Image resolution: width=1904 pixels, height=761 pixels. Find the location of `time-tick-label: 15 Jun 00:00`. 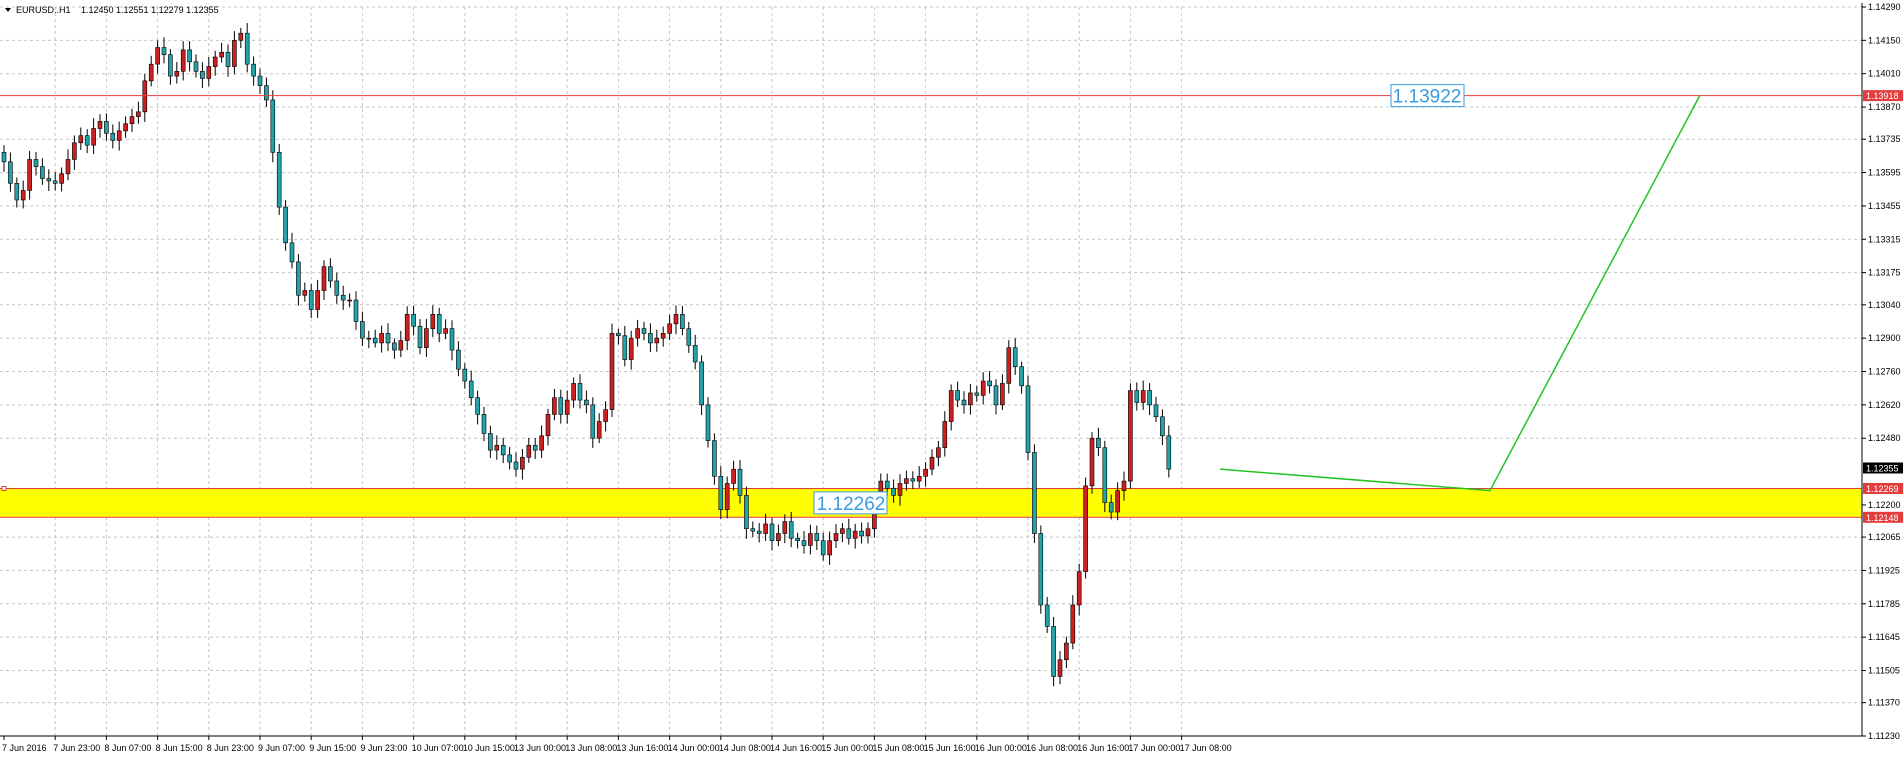

time-tick-label: 15 Jun 00:00 is located at coordinates (847, 748).